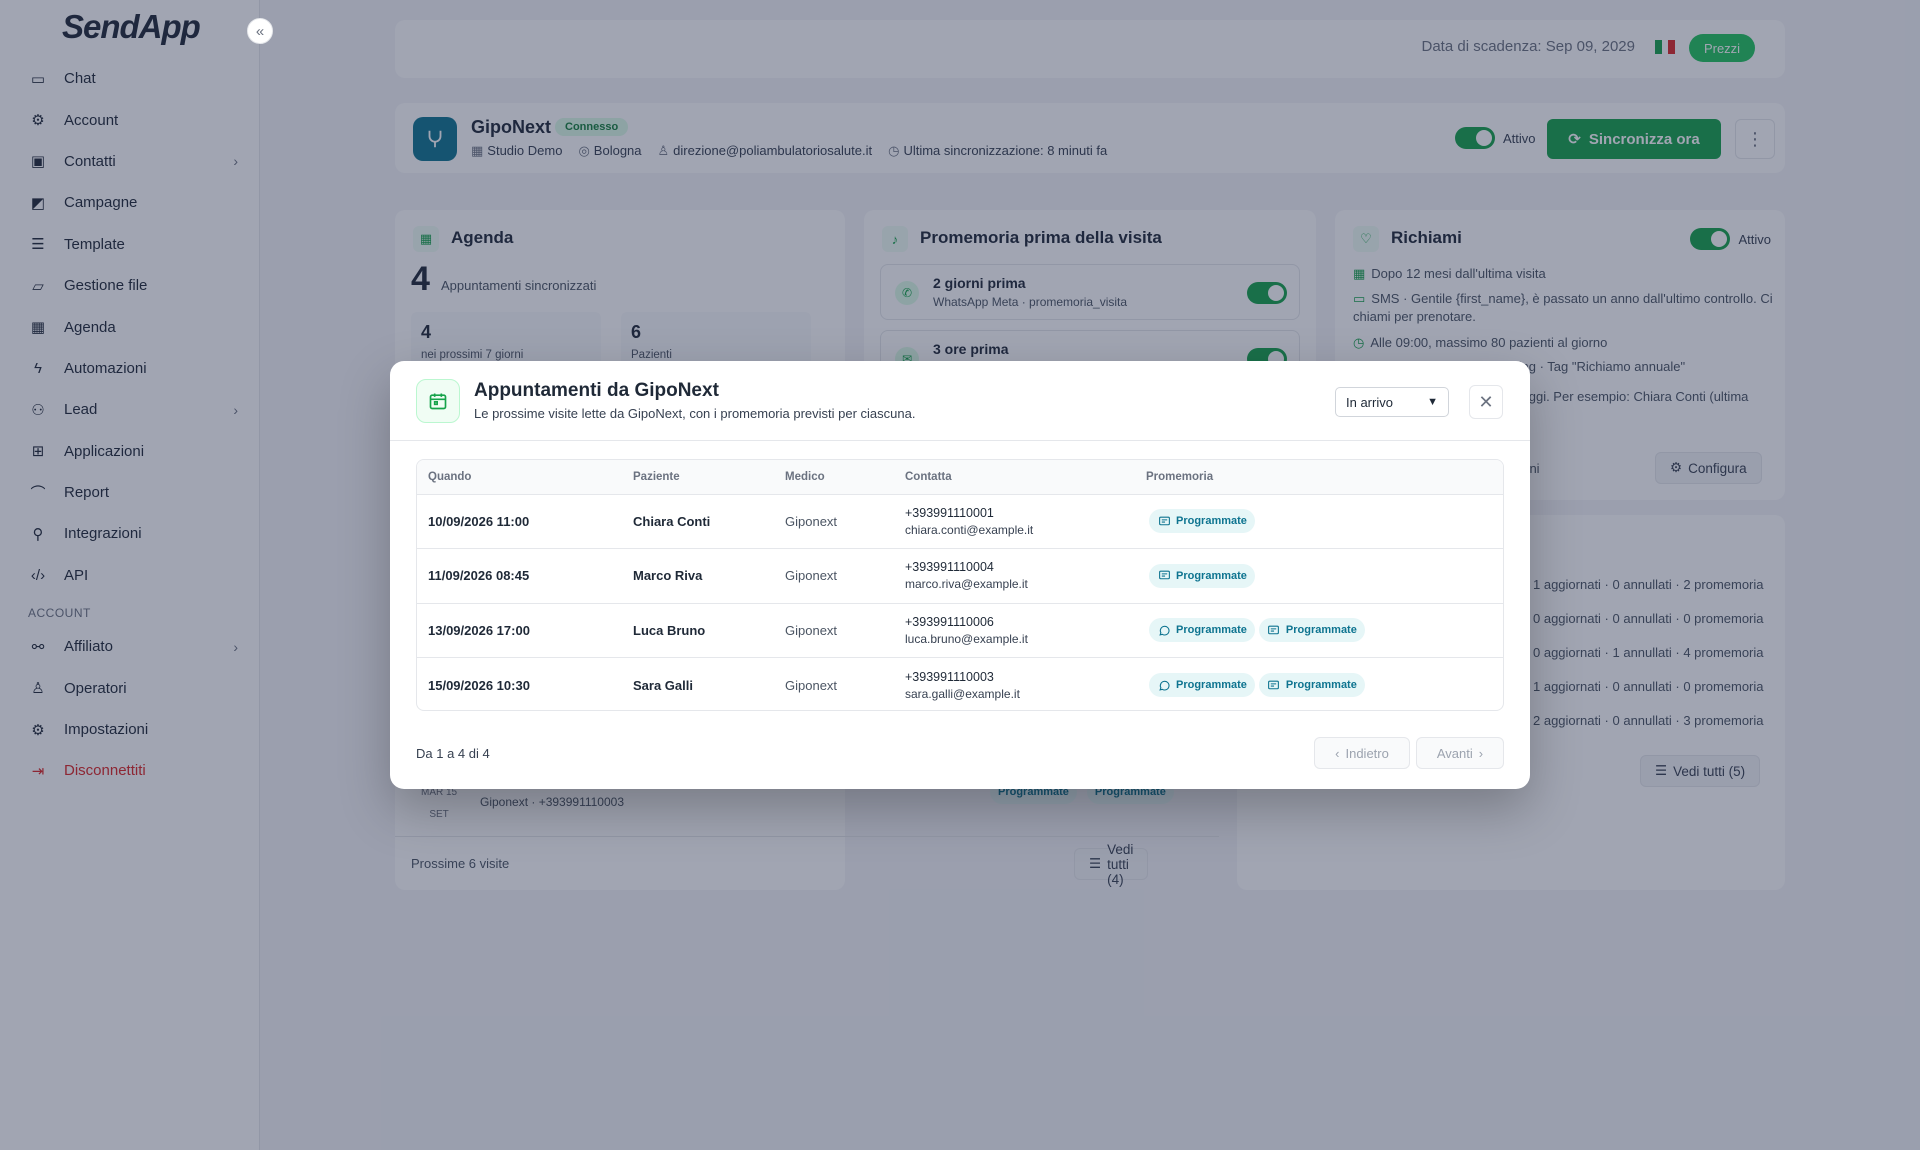 This screenshot has width=1920, height=1150. What do you see at coordinates (519, 477) in the screenshot?
I see `column-header-when: Quando` at bounding box center [519, 477].